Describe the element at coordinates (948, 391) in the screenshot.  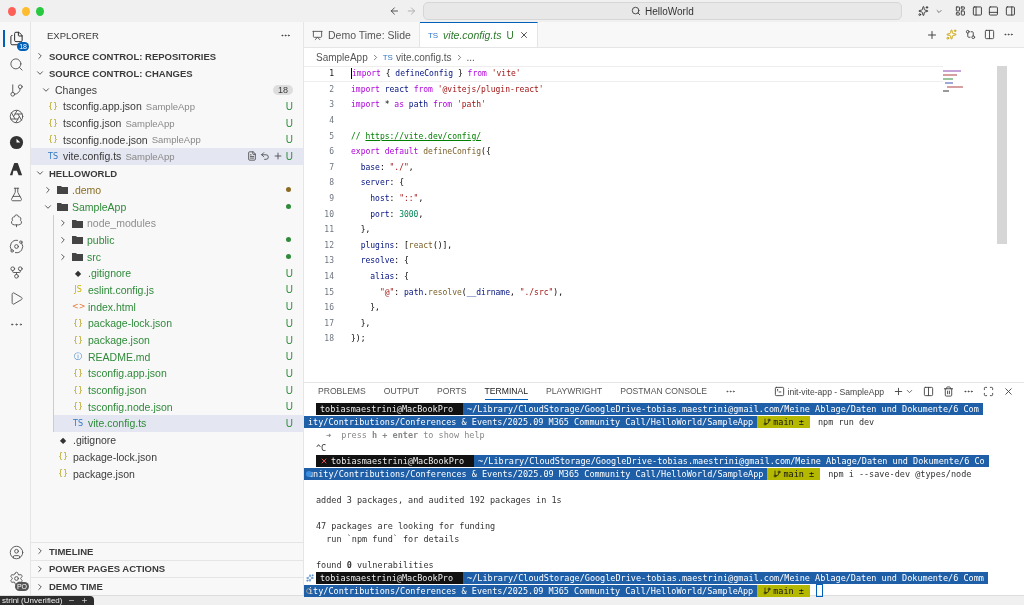
I see `trash-icon` at that location.